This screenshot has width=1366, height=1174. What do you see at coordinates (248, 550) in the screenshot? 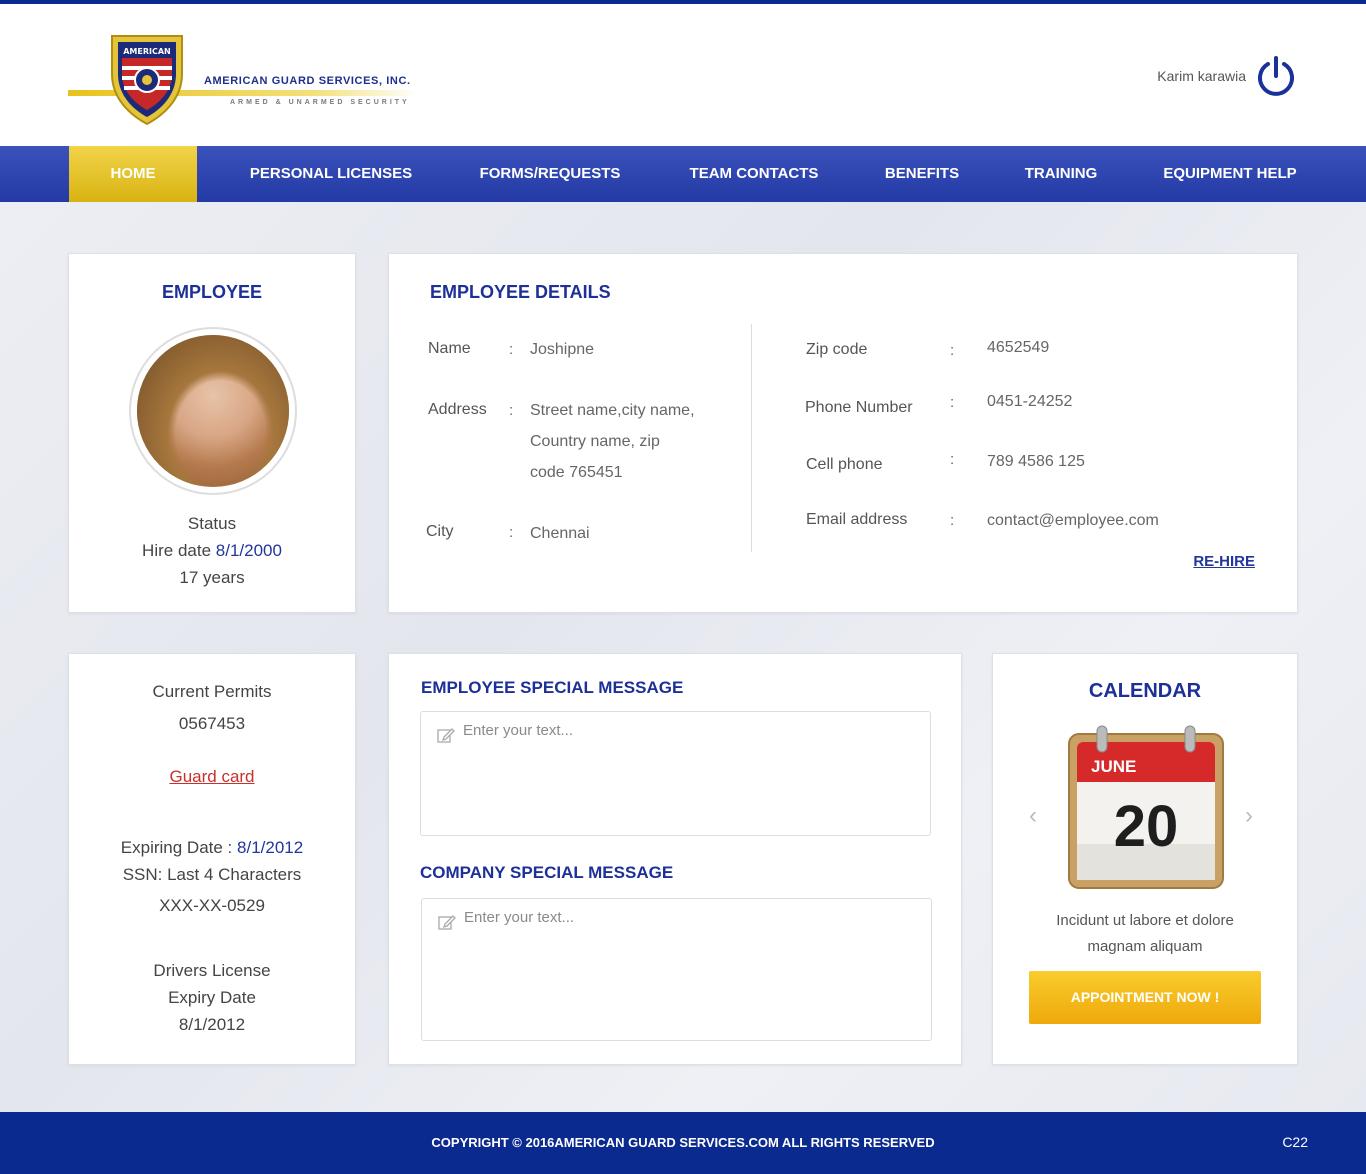
I see `hire-date-value: 8/1/2000` at bounding box center [248, 550].